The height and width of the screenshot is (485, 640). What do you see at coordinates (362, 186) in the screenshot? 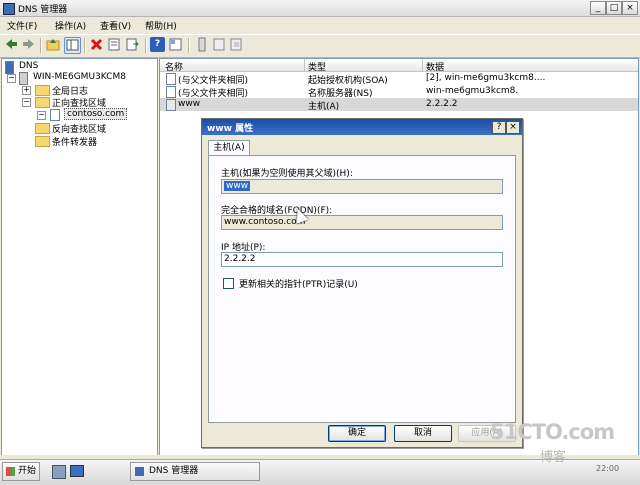
I see `host-field: www` at bounding box center [362, 186].